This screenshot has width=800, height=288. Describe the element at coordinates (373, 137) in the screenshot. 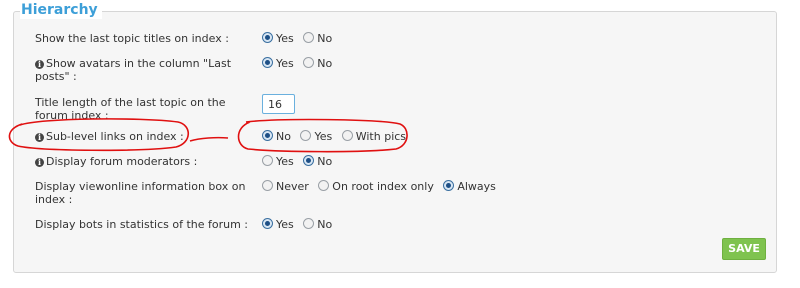

I see `radio-option-with-pics: With pics` at that location.